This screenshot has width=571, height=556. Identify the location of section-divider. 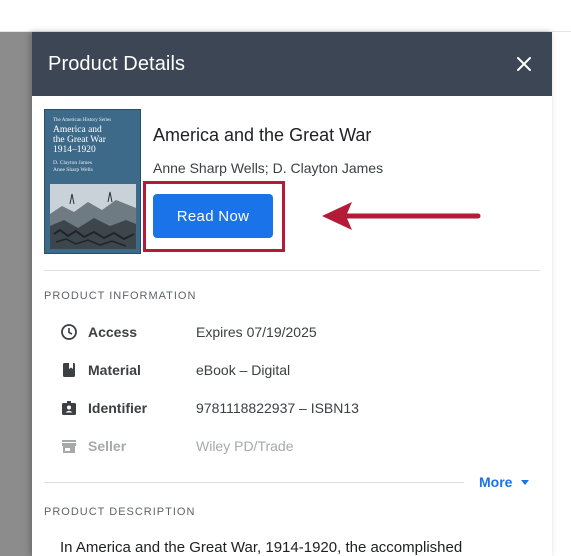
(292, 270).